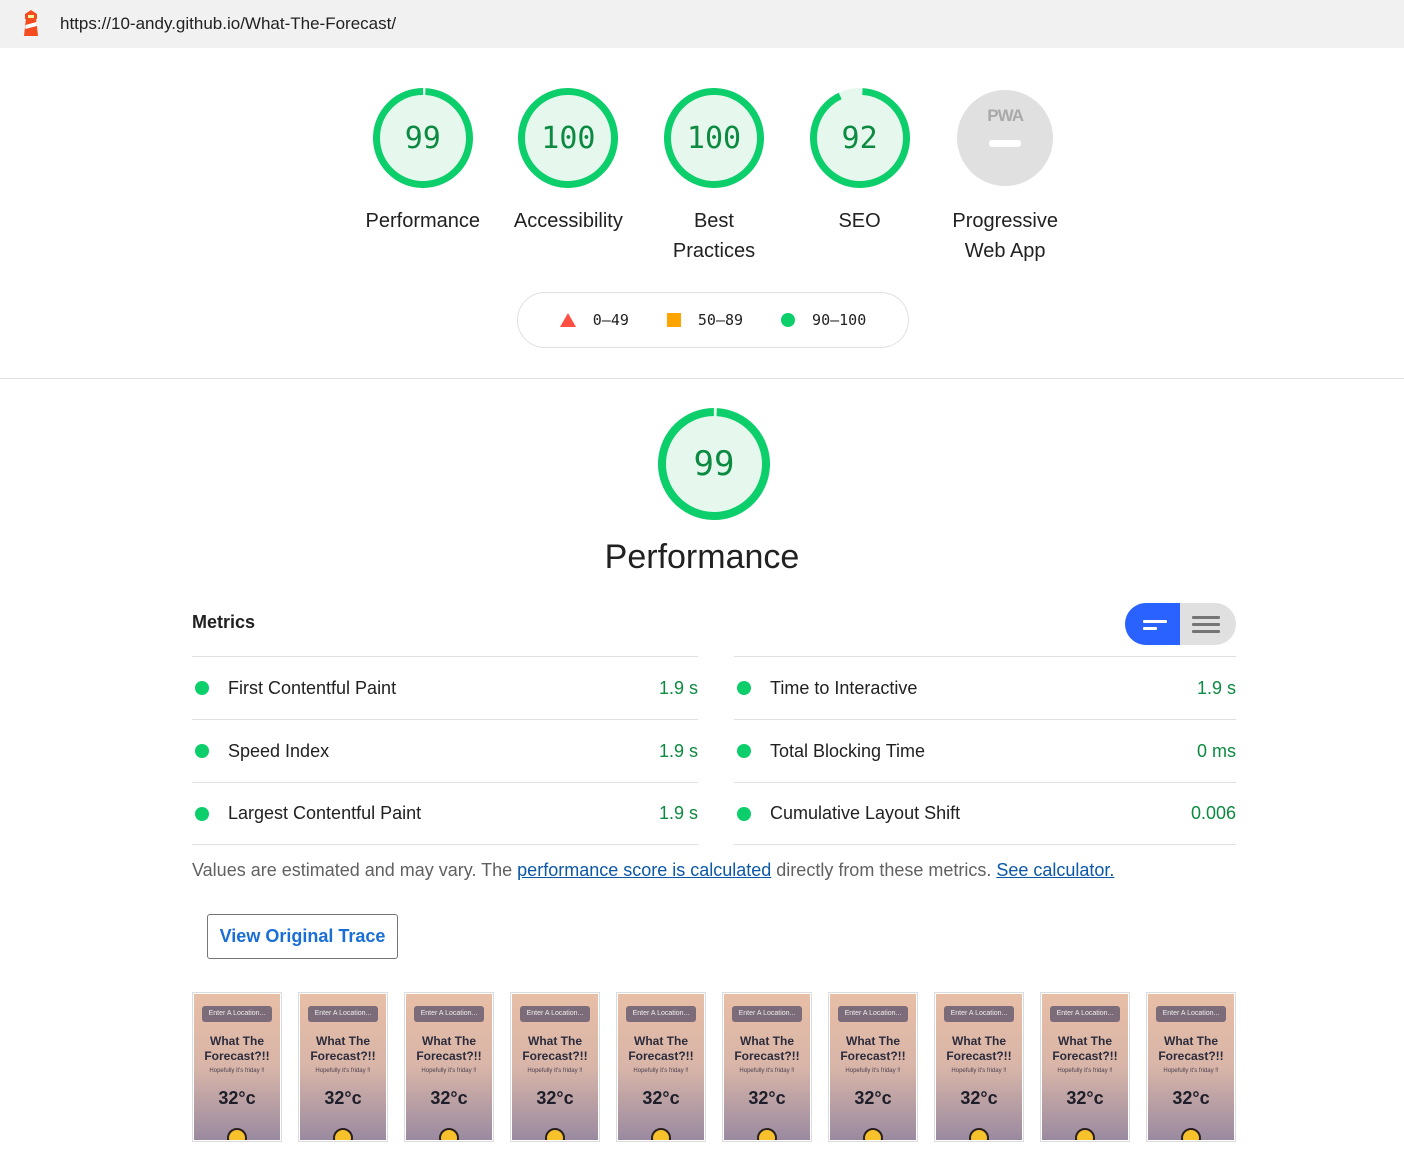 This screenshot has width=1404, height=1168. What do you see at coordinates (865, 813) in the screenshot?
I see `metric-label: Cumulative Layout Shift` at bounding box center [865, 813].